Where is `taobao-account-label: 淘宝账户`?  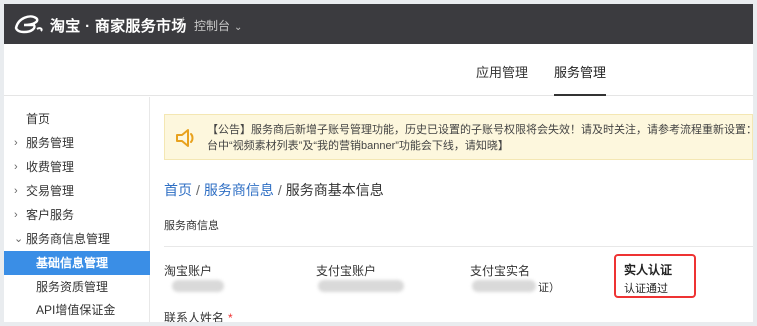
taobao-account-label: 淘宝账户 is located at coordinates (188, 271).